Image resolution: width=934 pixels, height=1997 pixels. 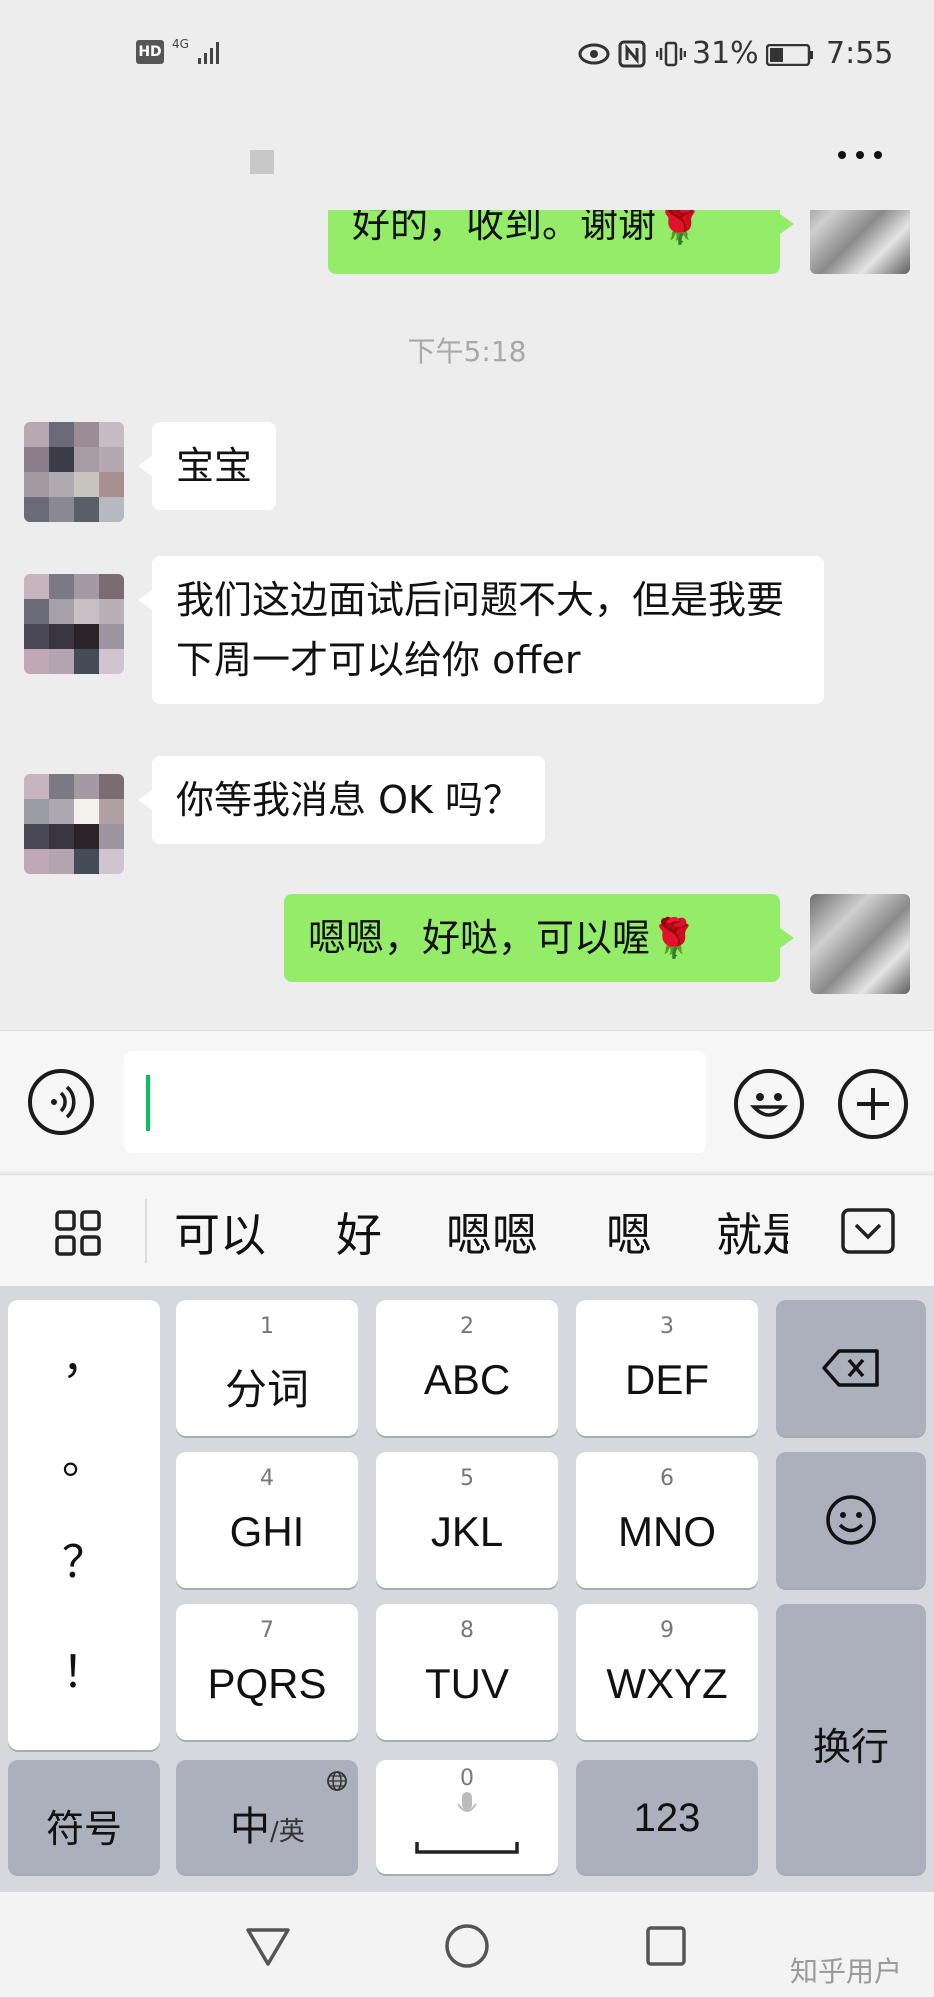 What do you see at coordinates (287, 1832) in the screenshot?
I see `lang-alt: /英` at bounding box center [287, 1832].